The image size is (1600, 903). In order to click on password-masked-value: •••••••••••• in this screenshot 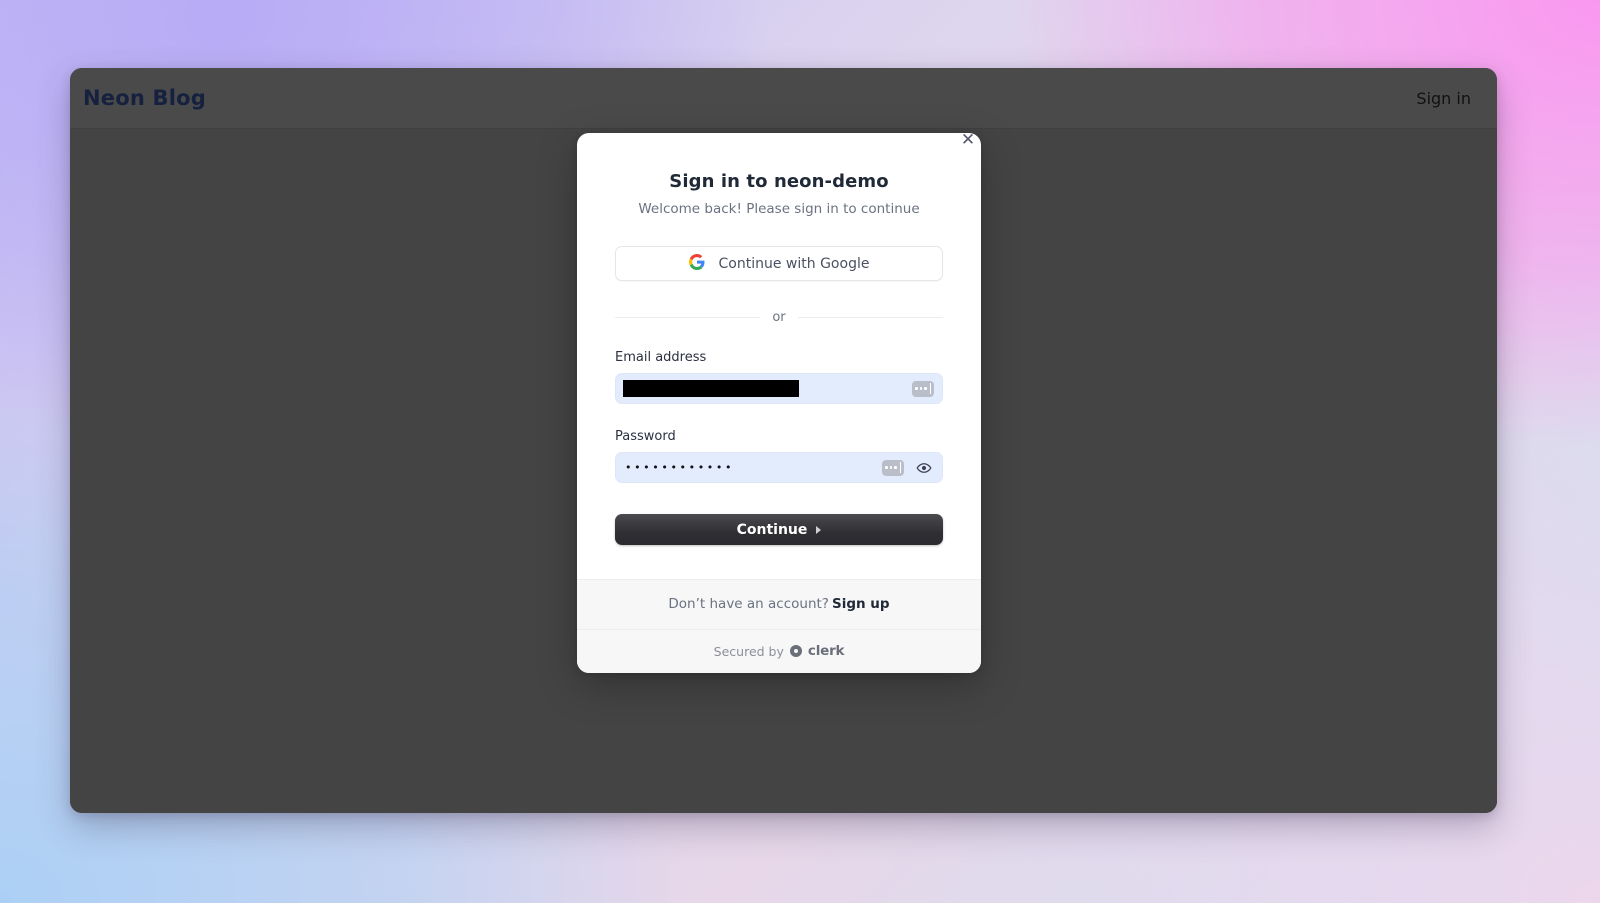, I will do `click(680, 467)`.